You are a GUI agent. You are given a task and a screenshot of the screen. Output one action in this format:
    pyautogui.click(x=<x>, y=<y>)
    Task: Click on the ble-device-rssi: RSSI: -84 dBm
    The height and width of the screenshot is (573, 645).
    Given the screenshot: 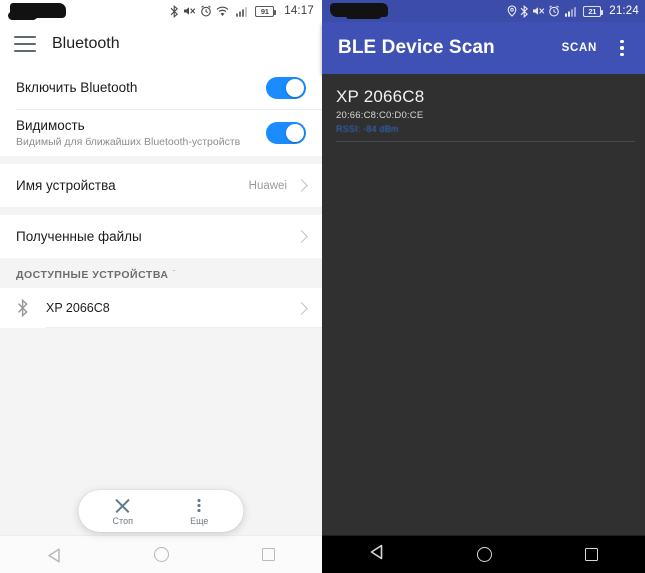 What is the action you would take?
    pyautogui.click(x=367, y=129)
    